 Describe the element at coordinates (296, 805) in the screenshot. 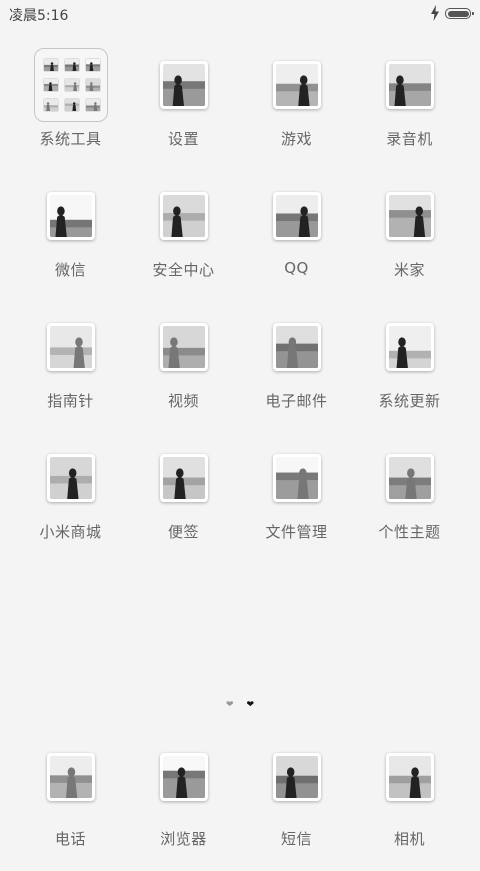

I see `app-messages: 短信` at that location.